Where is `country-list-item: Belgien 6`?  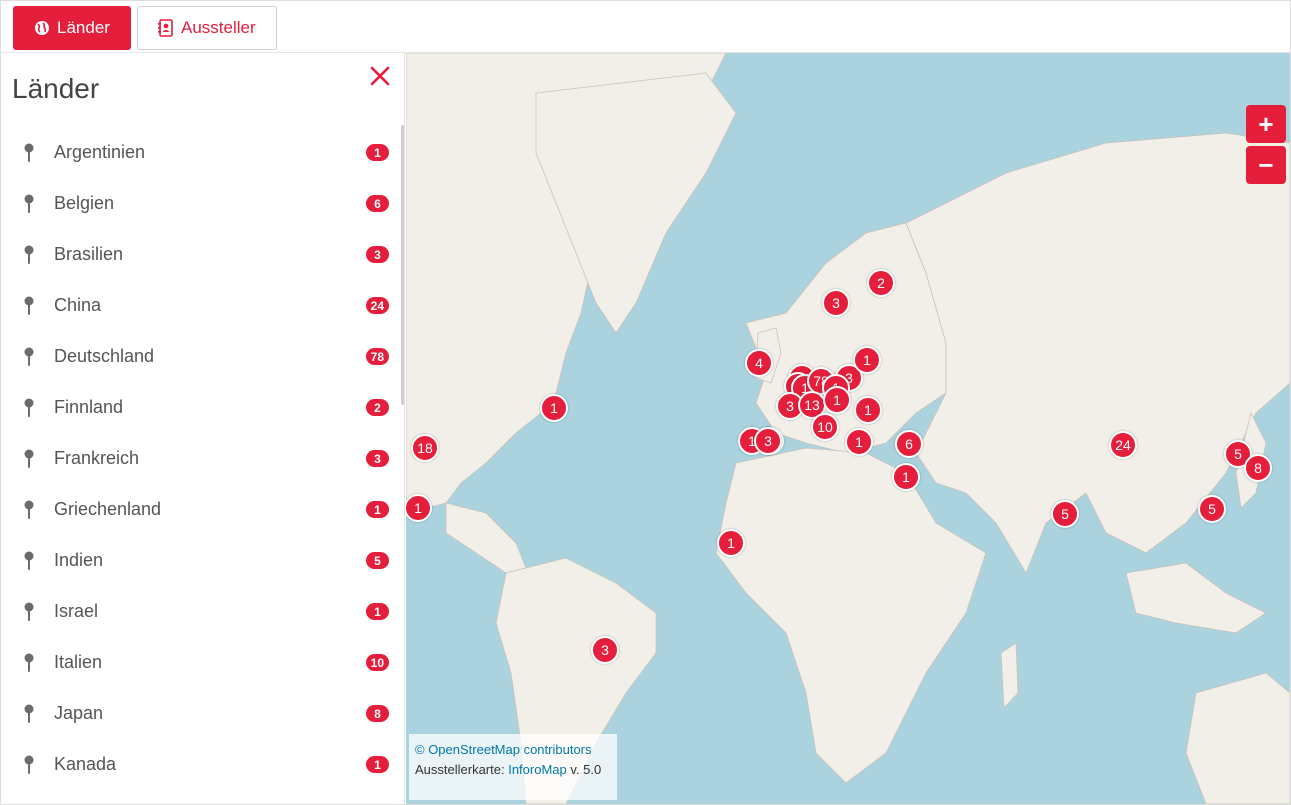 country-list-item: Belgien 6 is located at coordinates (201, 203).